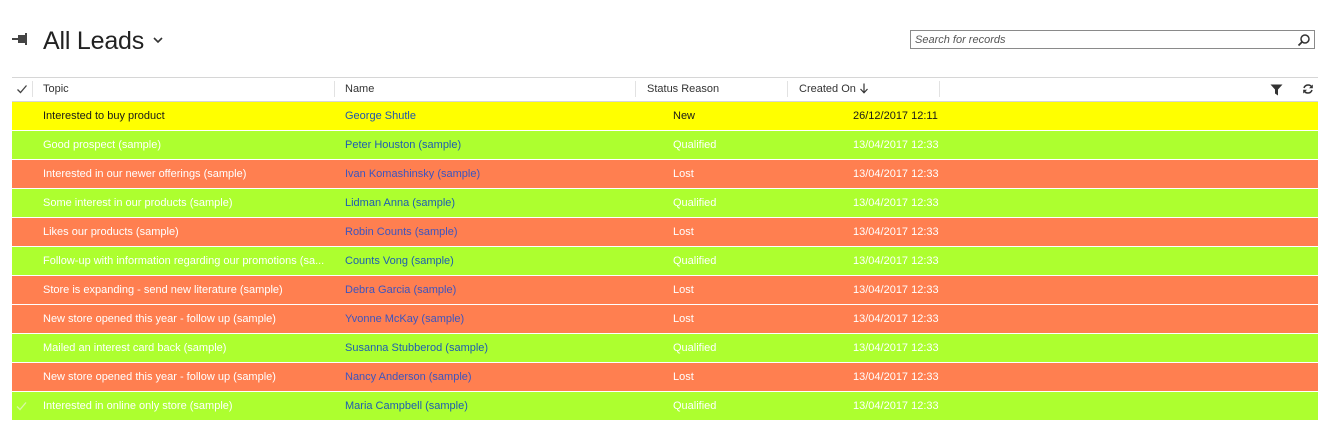 This screenshot has width=1318, height=447. I want to click on search-icon, so click(1304, 40).